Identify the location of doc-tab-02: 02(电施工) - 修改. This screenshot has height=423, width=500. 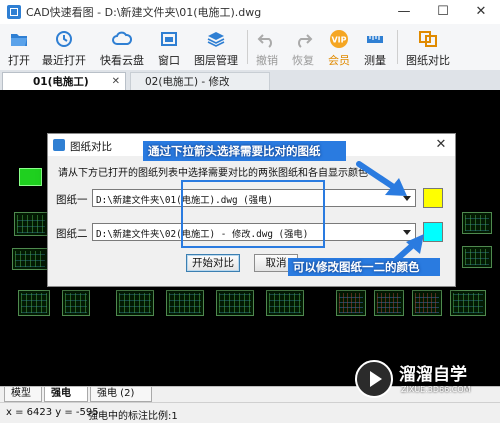
(200, 81).